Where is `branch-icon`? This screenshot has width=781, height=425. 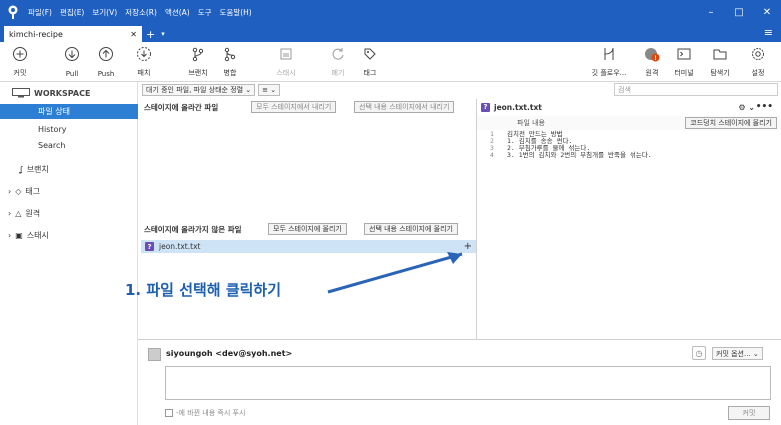
branch-icon is located at coordinates (198, 54).